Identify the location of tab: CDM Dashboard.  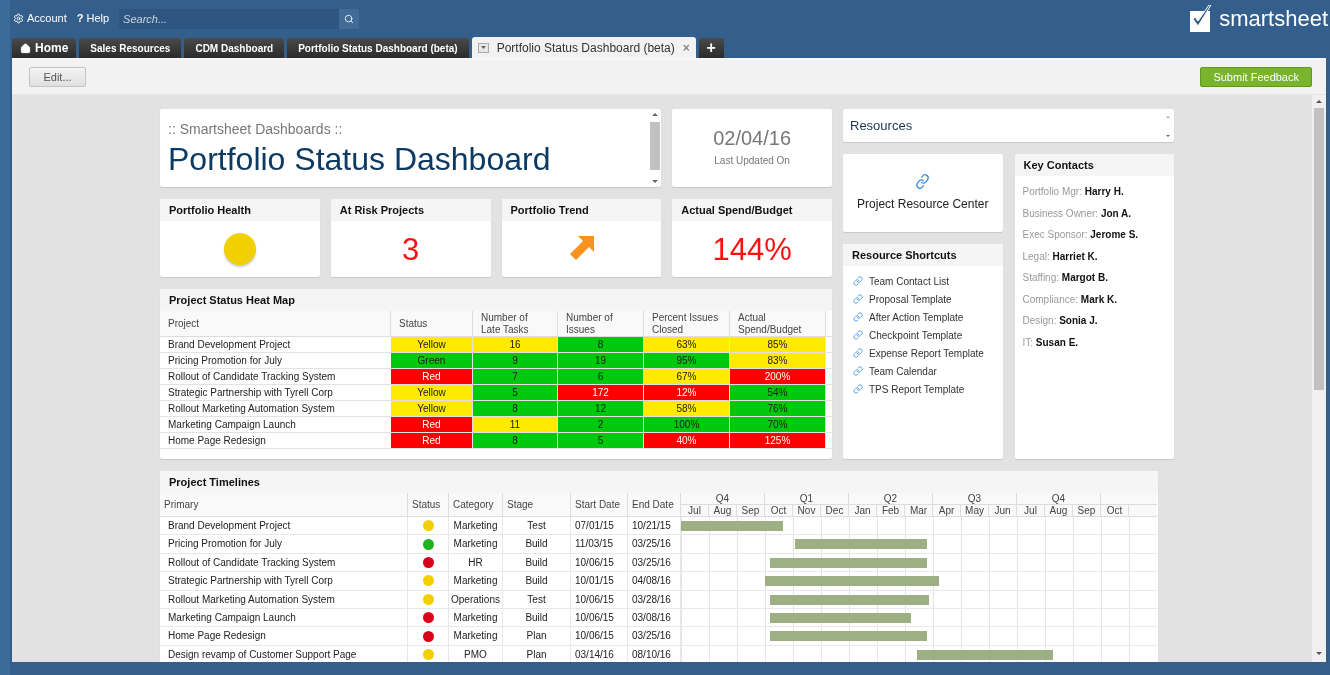
(234, 48).